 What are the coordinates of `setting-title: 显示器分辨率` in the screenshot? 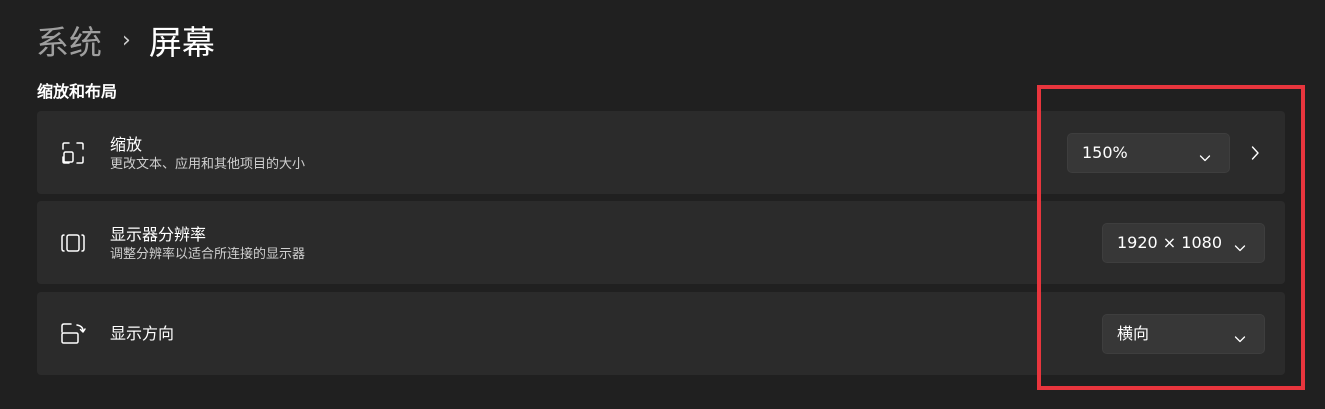 It's located at (158, 234).